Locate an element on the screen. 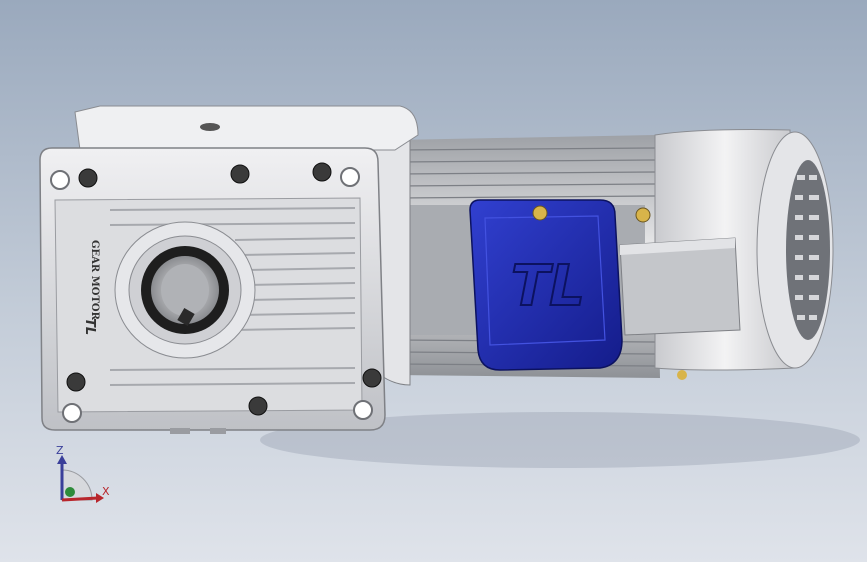 This screenshot has height=562, width=867. output-shaft-bore is located at coordinates (185, 290).